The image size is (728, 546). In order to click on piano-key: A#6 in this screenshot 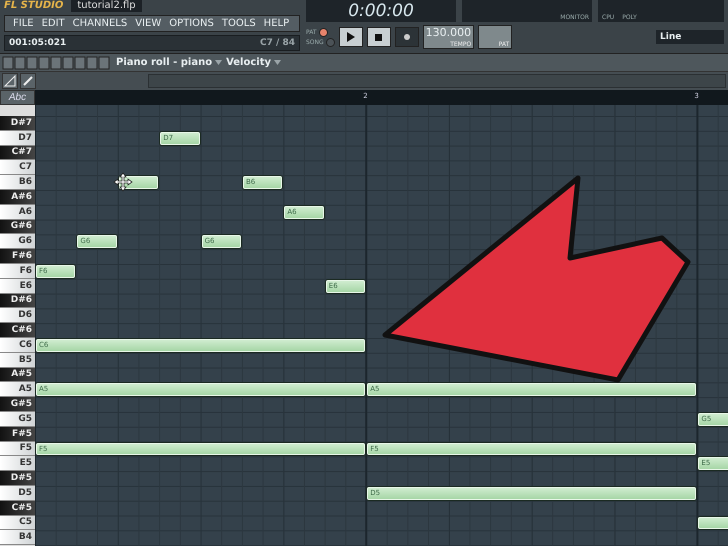, I will do `click(17, 197)`.